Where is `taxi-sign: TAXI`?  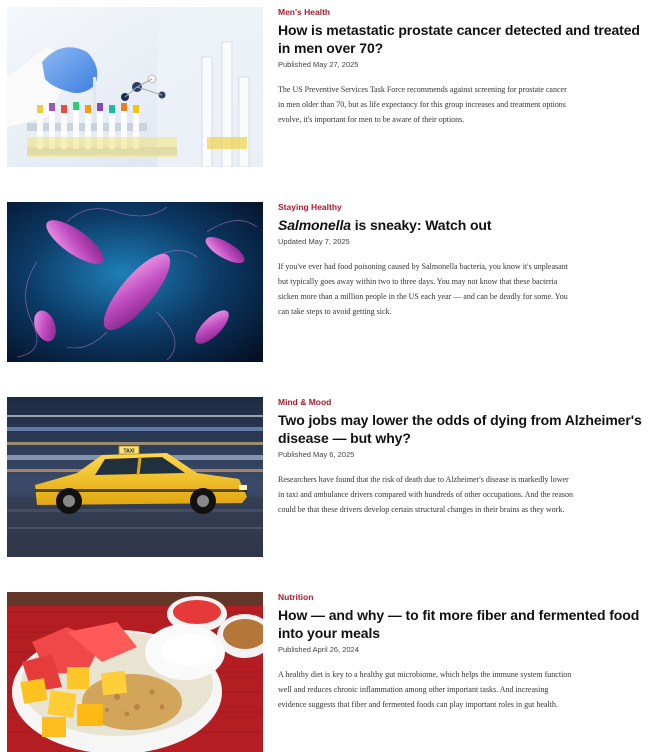 taxi-sign: TAXI is located at coordinates (129, 452).